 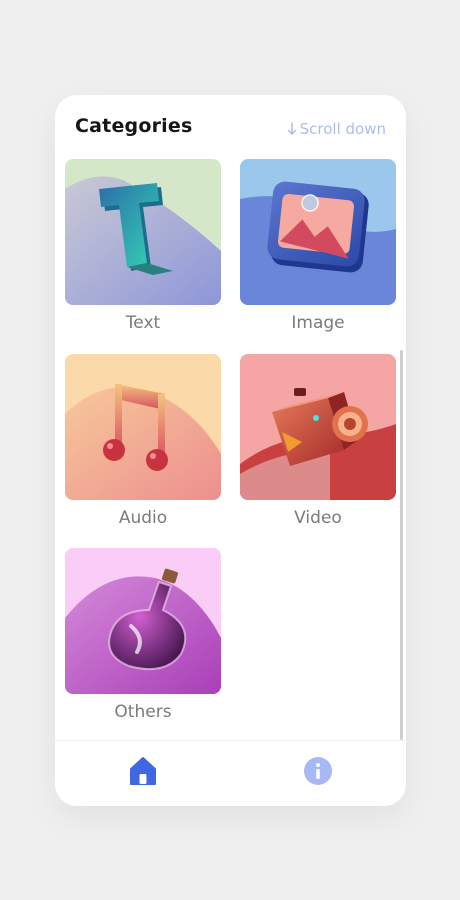 What do you see at coordinates (292, 129) in the screenshot?
I see `arrow-down-icon` at bounding box center [292, 129].